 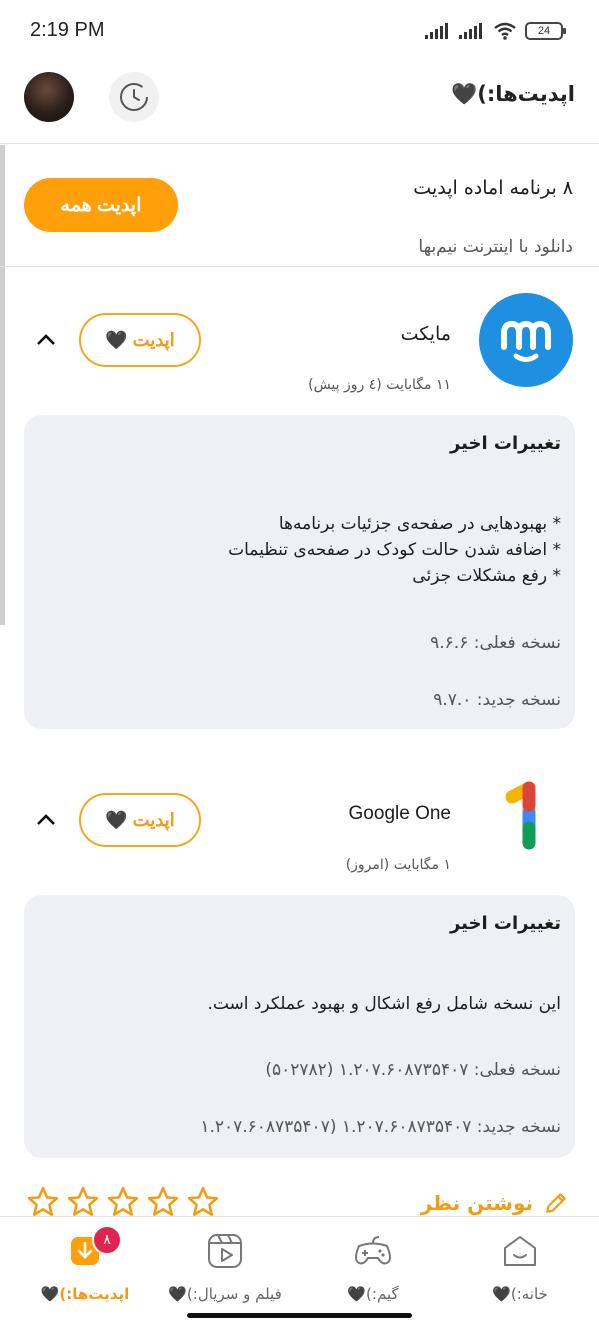 I want to click on history-button, so click(x=134, y=97).